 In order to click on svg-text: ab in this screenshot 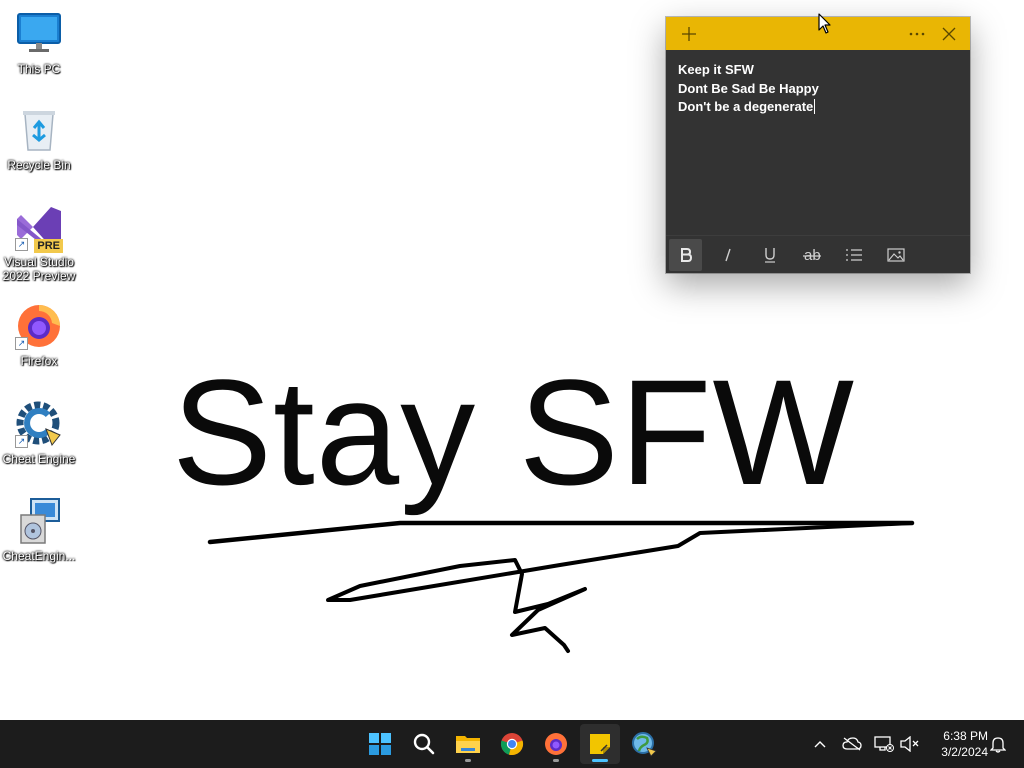, I will do `click(812, 255)`.